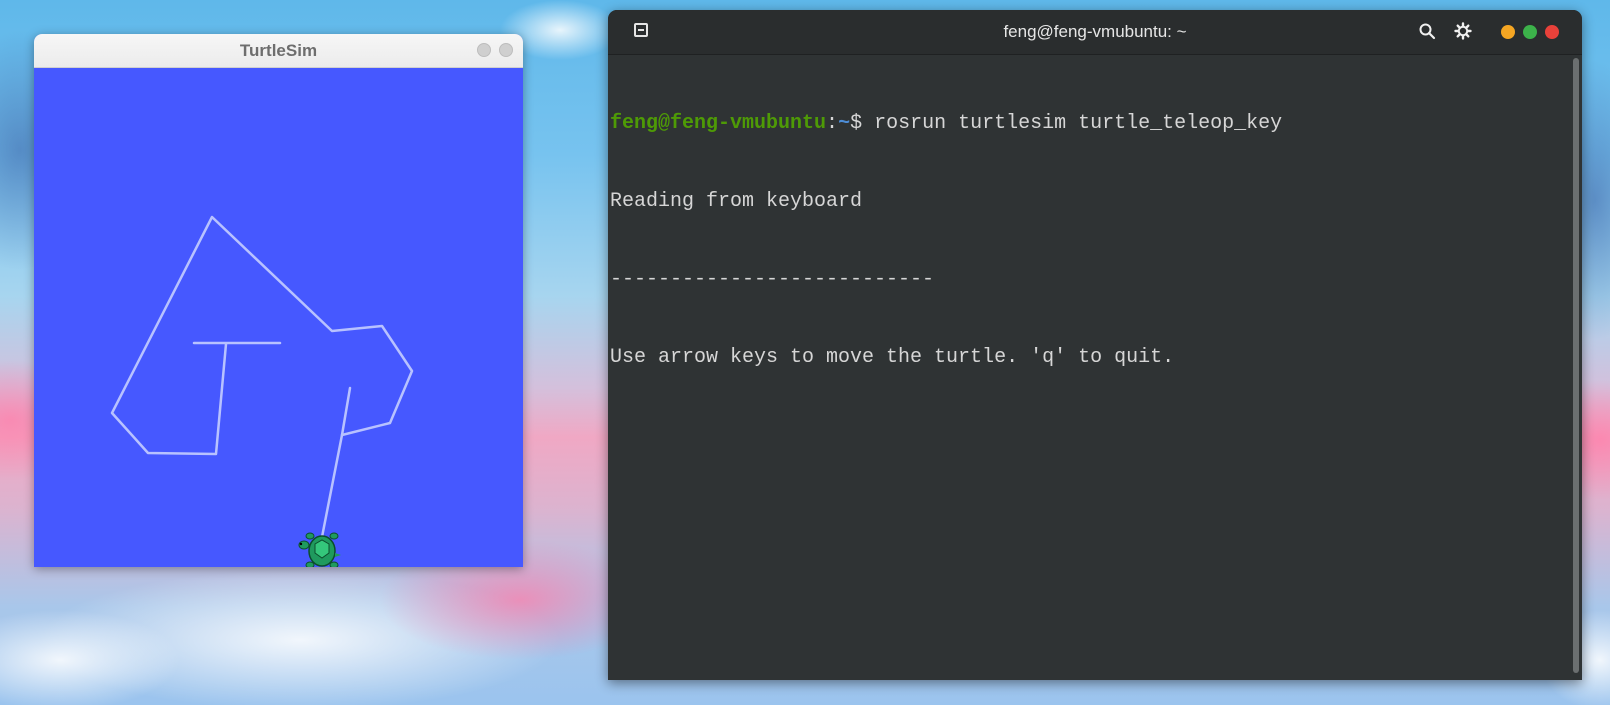 The height and width of the screenshot is (705, 1610). I want to click on prompt-path: ~, so click(844, 123).